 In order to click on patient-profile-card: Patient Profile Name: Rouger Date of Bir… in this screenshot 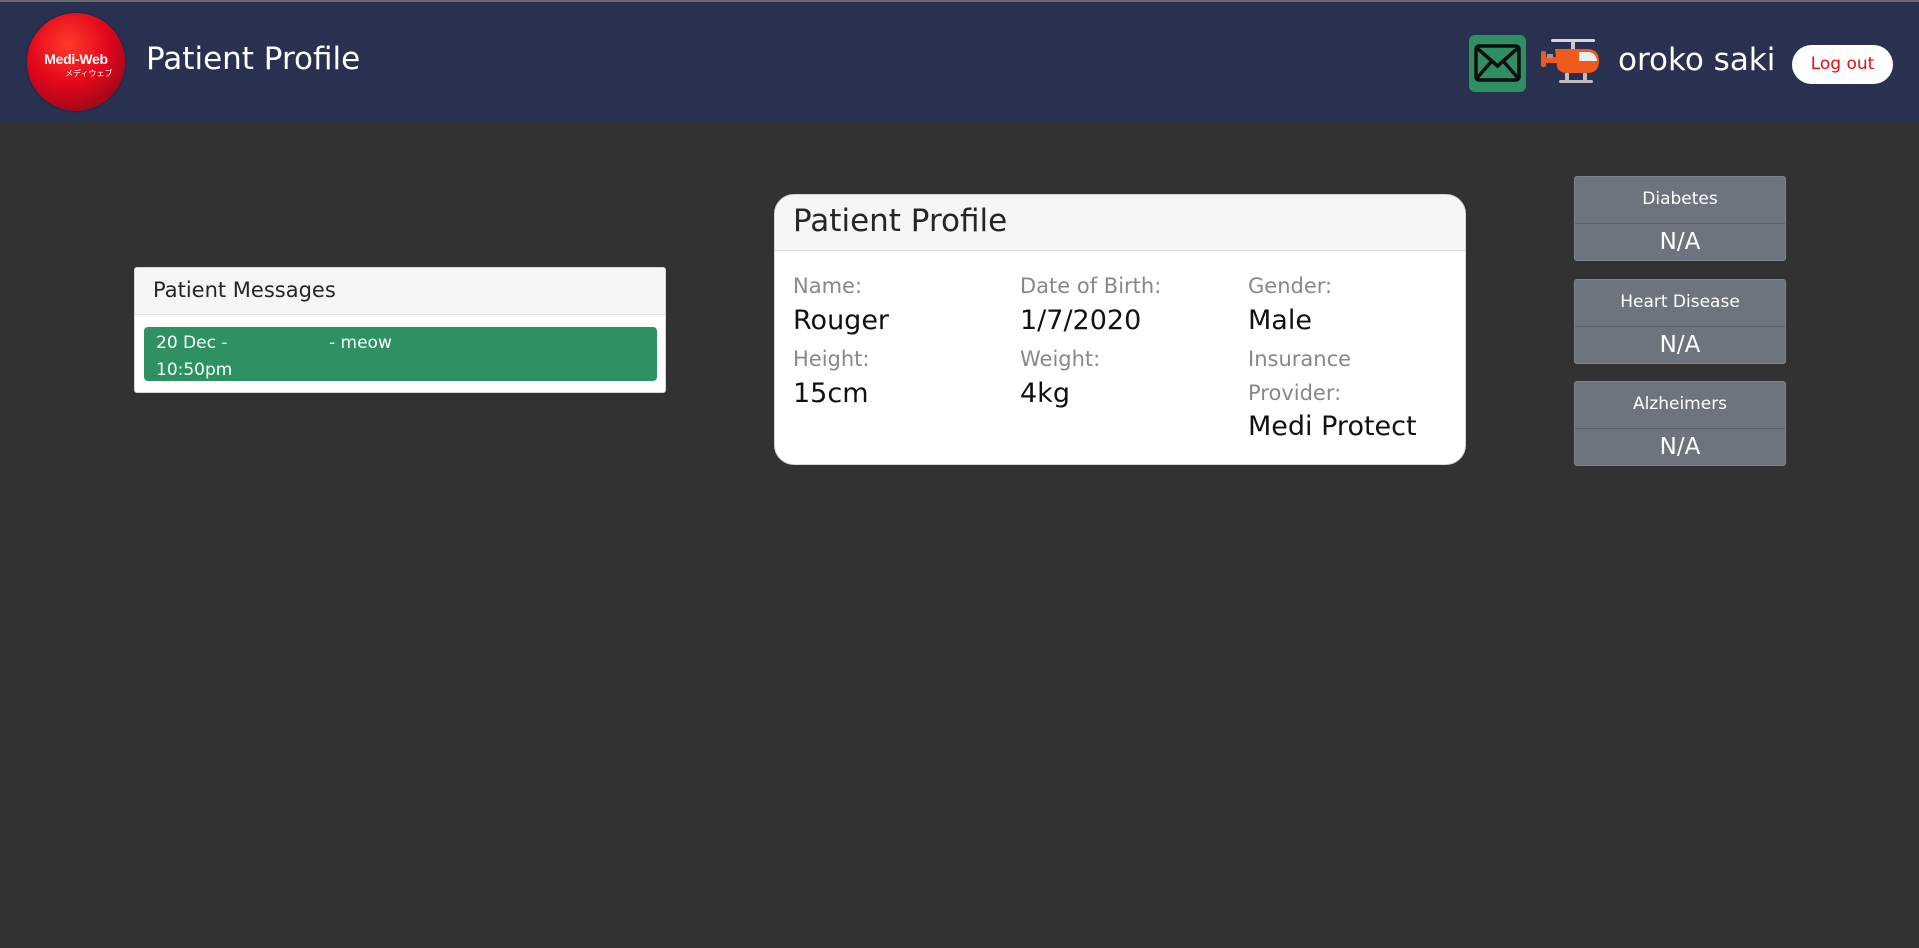, I will do `click(1120, 329)`.